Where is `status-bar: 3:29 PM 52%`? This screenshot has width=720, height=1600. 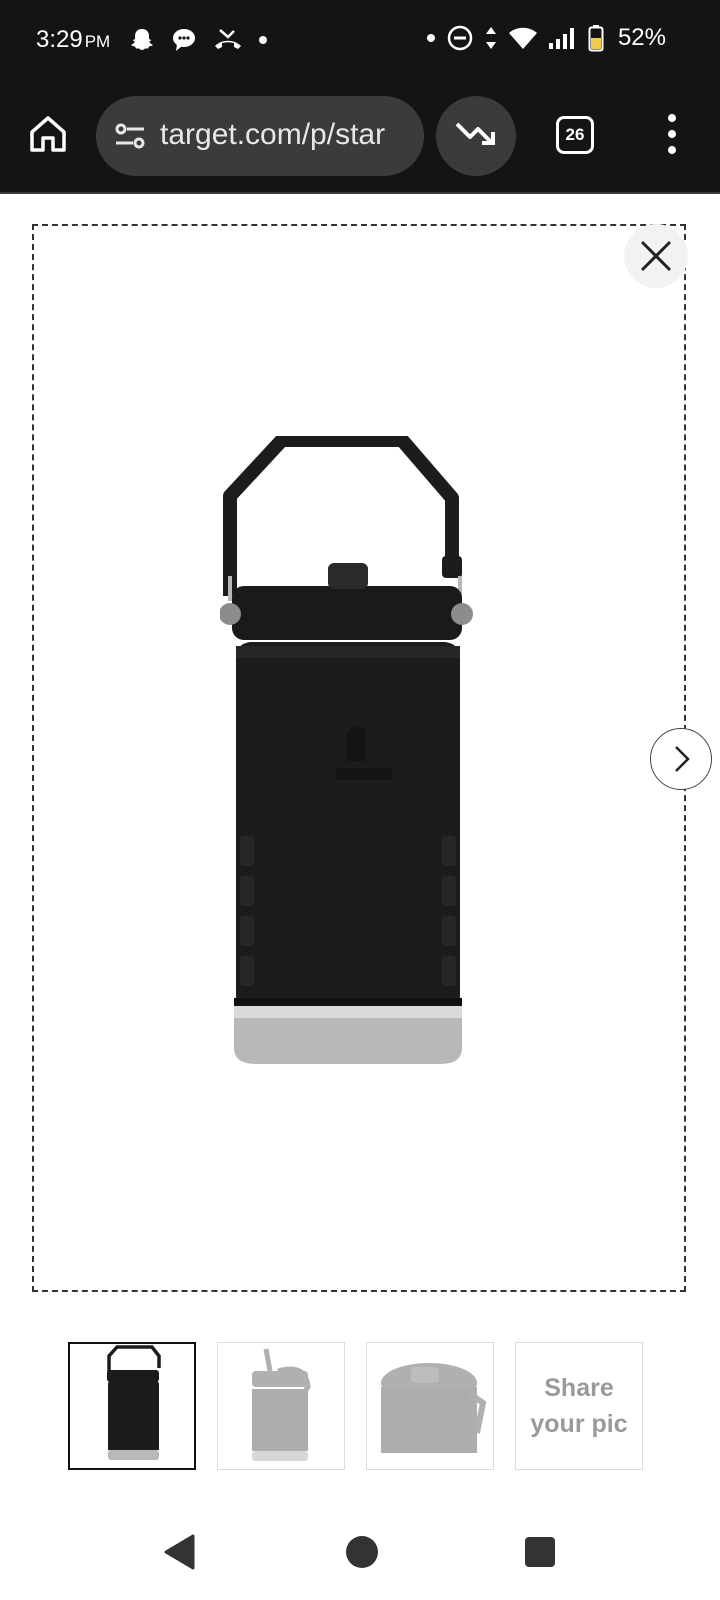
status-bar: 3:29 PM 52% is located at coordinates (360, 41).